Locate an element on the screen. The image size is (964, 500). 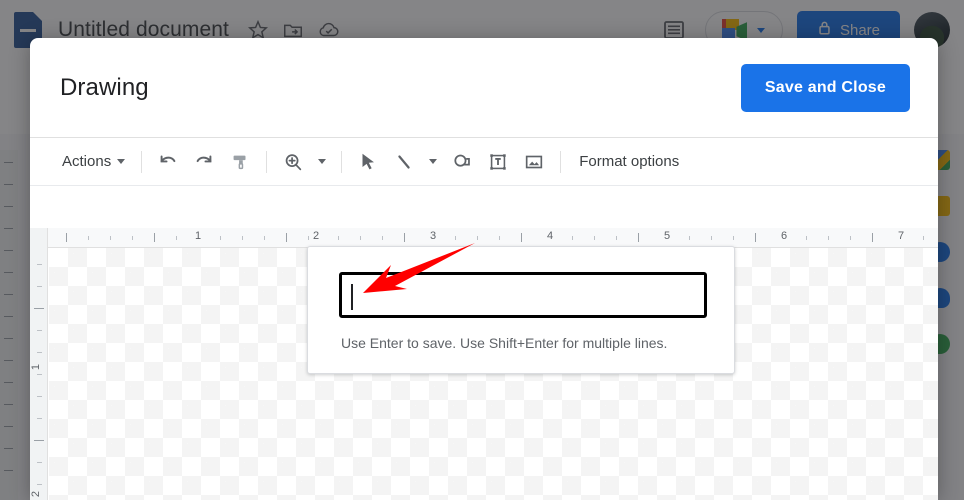
shape-icon is located at coordinates (462, 162).